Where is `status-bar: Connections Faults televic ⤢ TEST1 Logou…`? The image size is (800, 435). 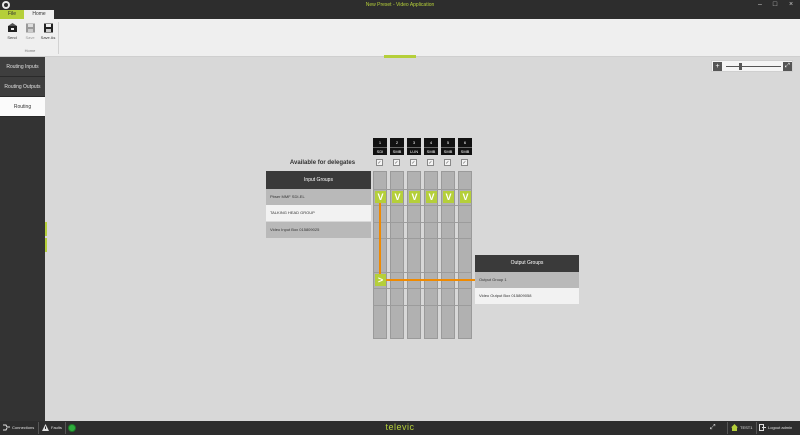
status-bar: Connections Faults televic ⤢ TEST1 Logou… is located at coordinates (400, 428).